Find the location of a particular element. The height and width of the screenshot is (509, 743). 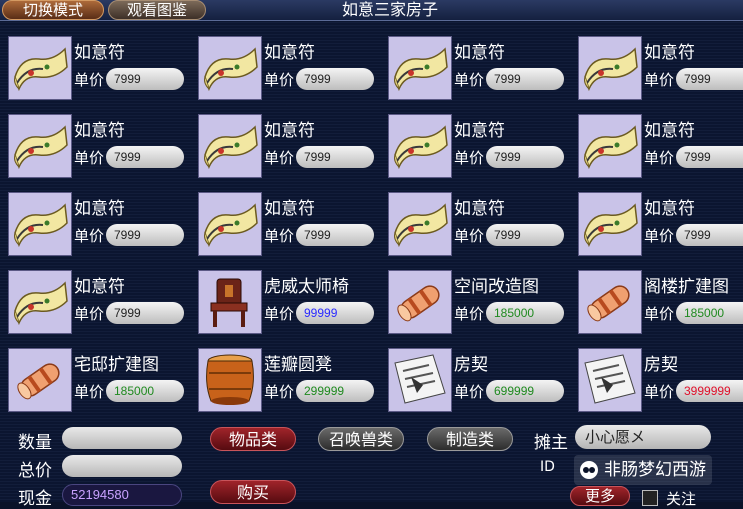

item-slot: 虎威太师椅单价 99999 is located at coordinates (285, 300).